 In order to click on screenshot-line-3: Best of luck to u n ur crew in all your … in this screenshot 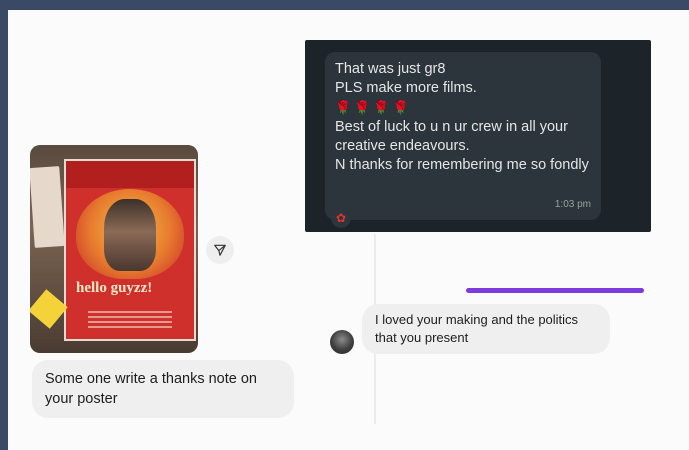, I will do `click(451, 136)`.